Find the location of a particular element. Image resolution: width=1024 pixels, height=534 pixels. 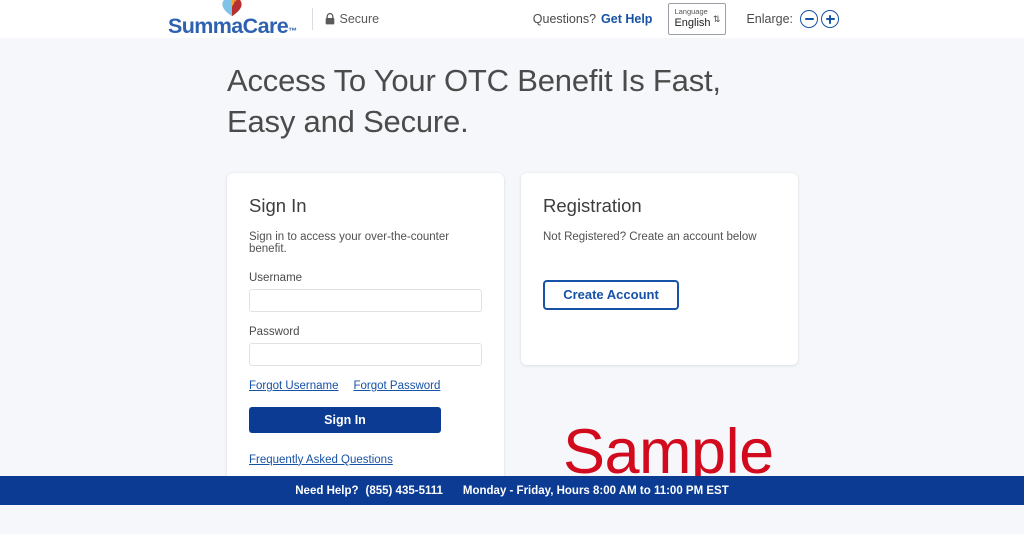

forgot-username-link: Forgot Username is located at coordinates (293, 386).